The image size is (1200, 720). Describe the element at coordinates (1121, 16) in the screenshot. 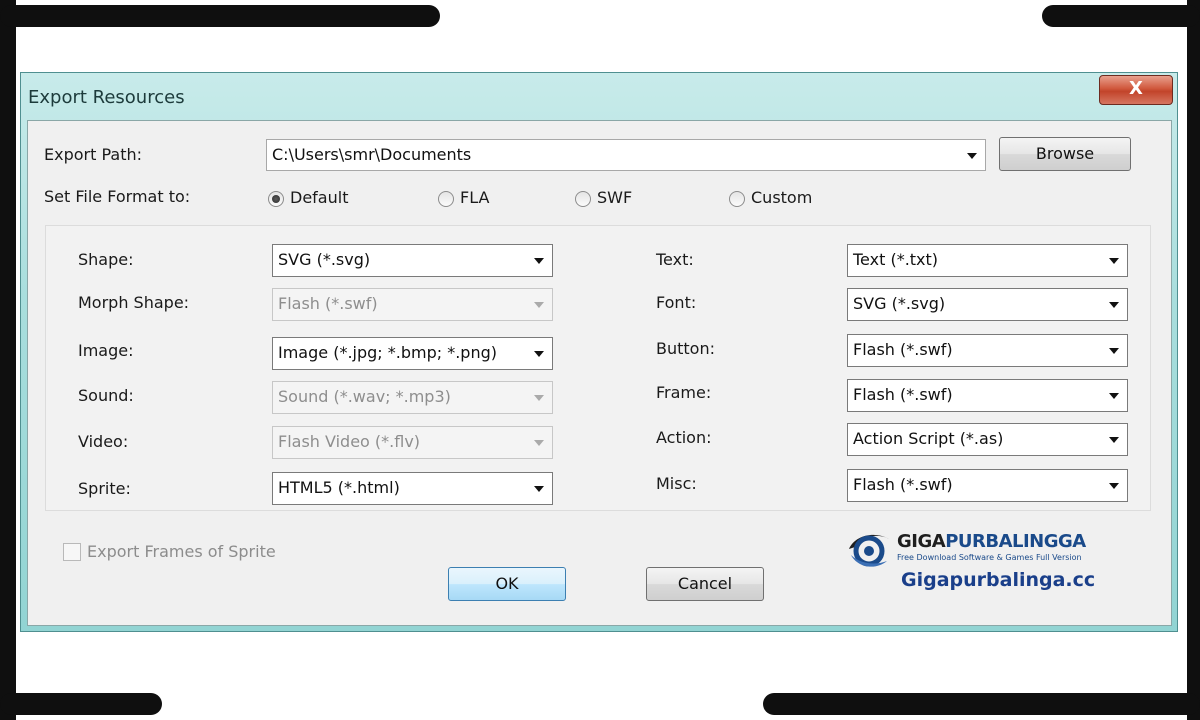

I see `frame-bar-top-right` at that location.